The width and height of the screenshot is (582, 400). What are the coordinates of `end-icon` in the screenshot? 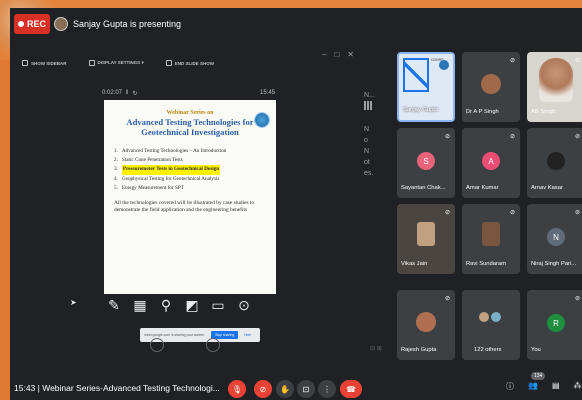 It's located at (168, 63).